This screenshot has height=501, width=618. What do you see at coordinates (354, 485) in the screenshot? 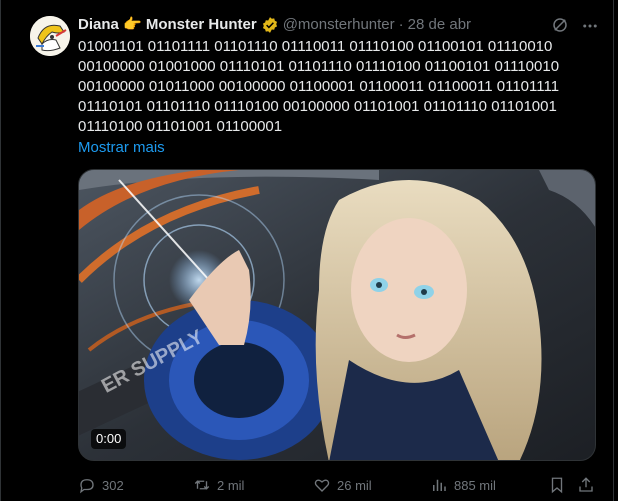
I see `like-count: 26 mil` at bounding box center [354, 485].